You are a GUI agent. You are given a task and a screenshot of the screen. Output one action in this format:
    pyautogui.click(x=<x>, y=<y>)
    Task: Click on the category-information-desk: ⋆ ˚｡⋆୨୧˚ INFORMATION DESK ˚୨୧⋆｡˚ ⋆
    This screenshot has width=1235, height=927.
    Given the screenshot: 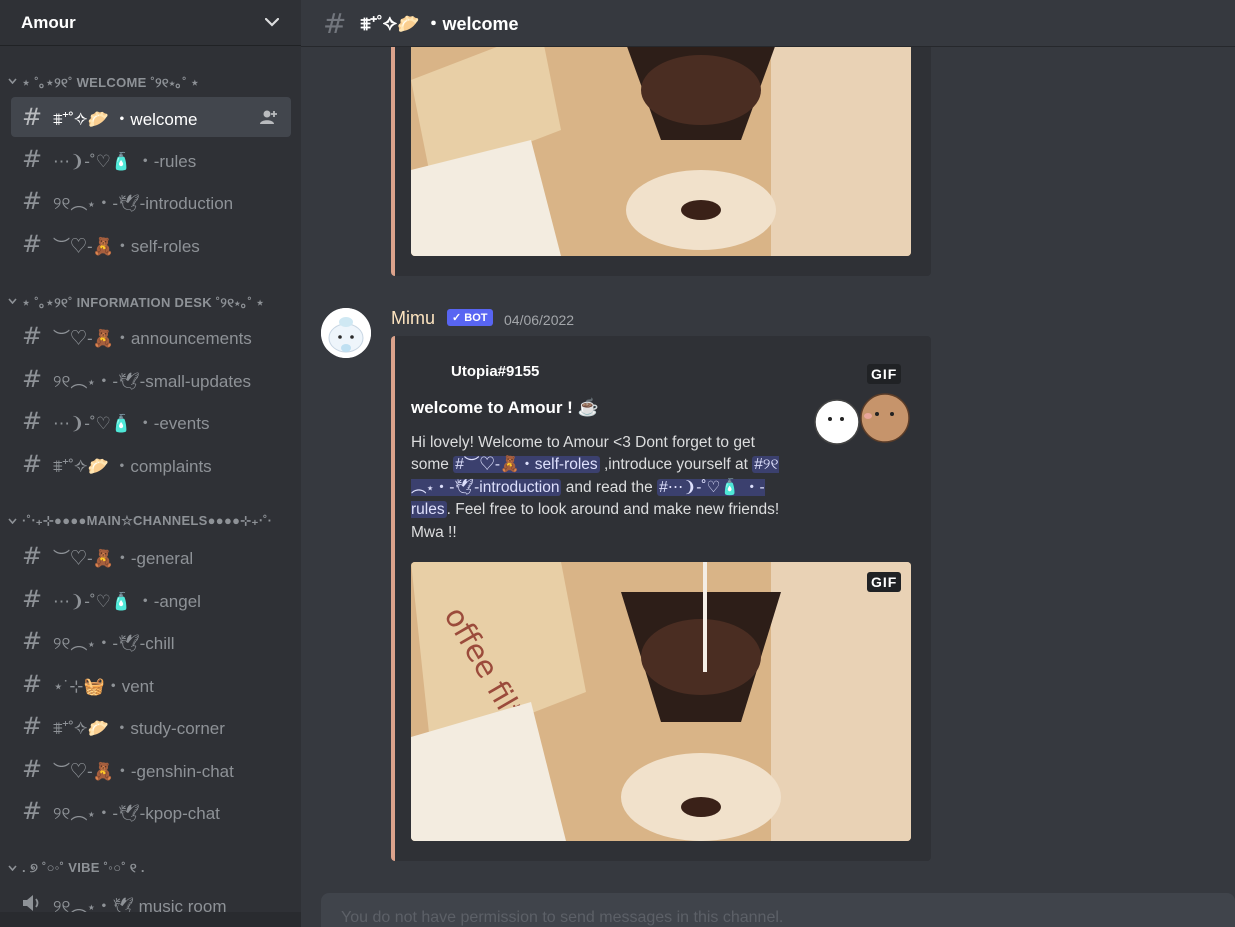 What is the action you would take?
    pyautogui.click(x=150, y=301)
    